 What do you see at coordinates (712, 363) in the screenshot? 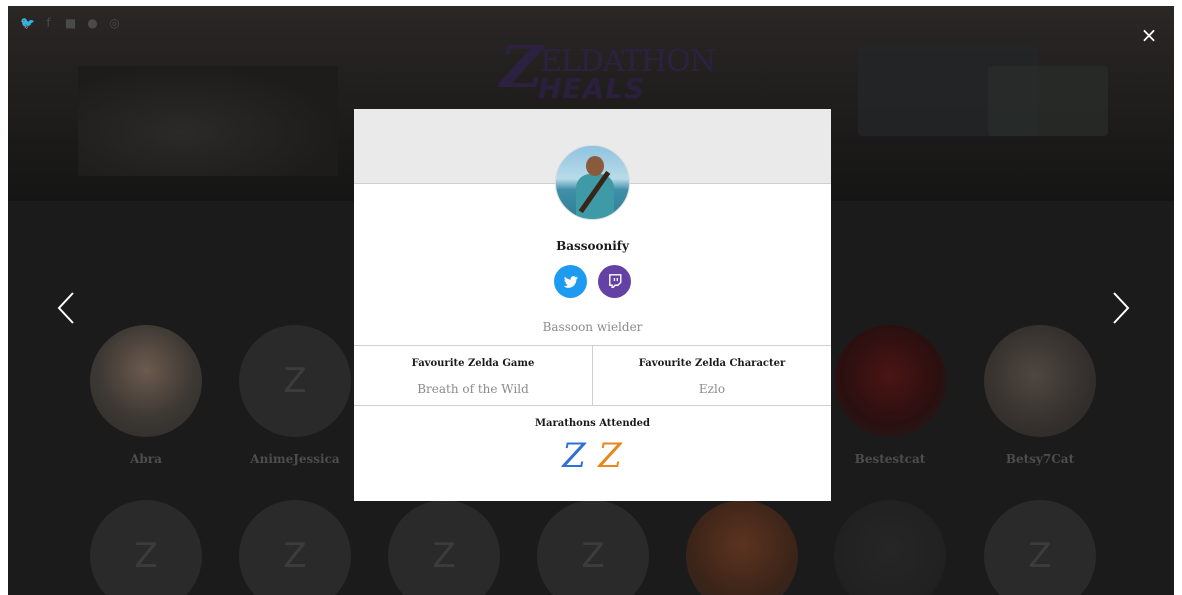
I see `favourite-character-title: Favourite Zelda Character` at bounding box center [712, 363].